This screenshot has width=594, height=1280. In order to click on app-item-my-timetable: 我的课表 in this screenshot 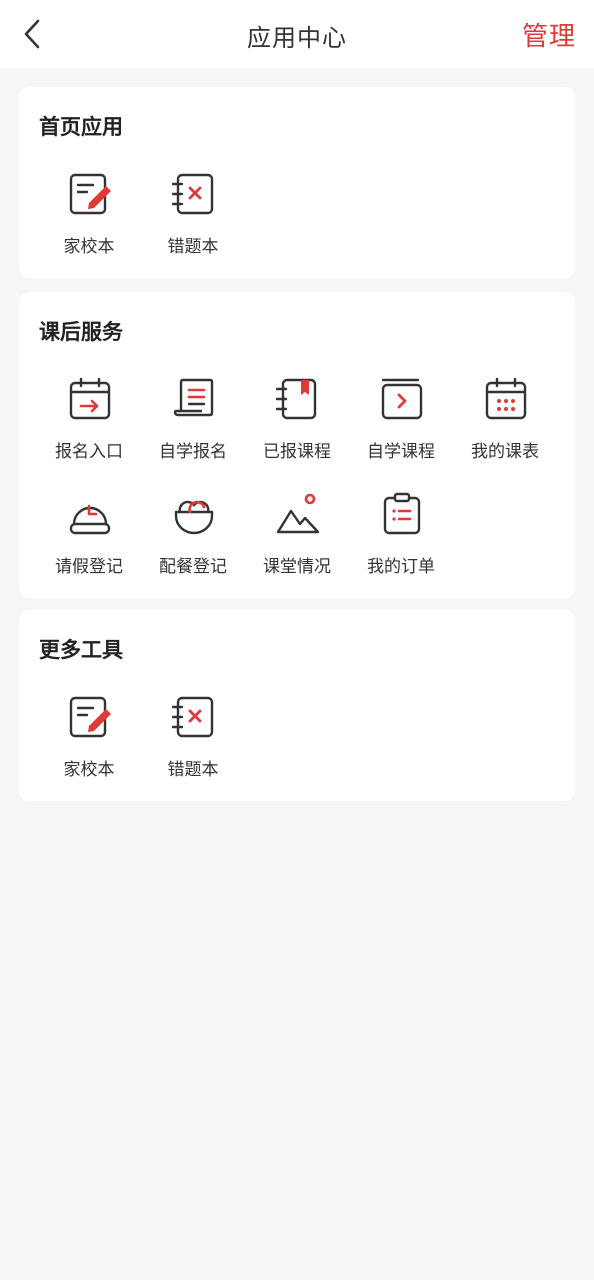, I will do `click(505, 427)`.